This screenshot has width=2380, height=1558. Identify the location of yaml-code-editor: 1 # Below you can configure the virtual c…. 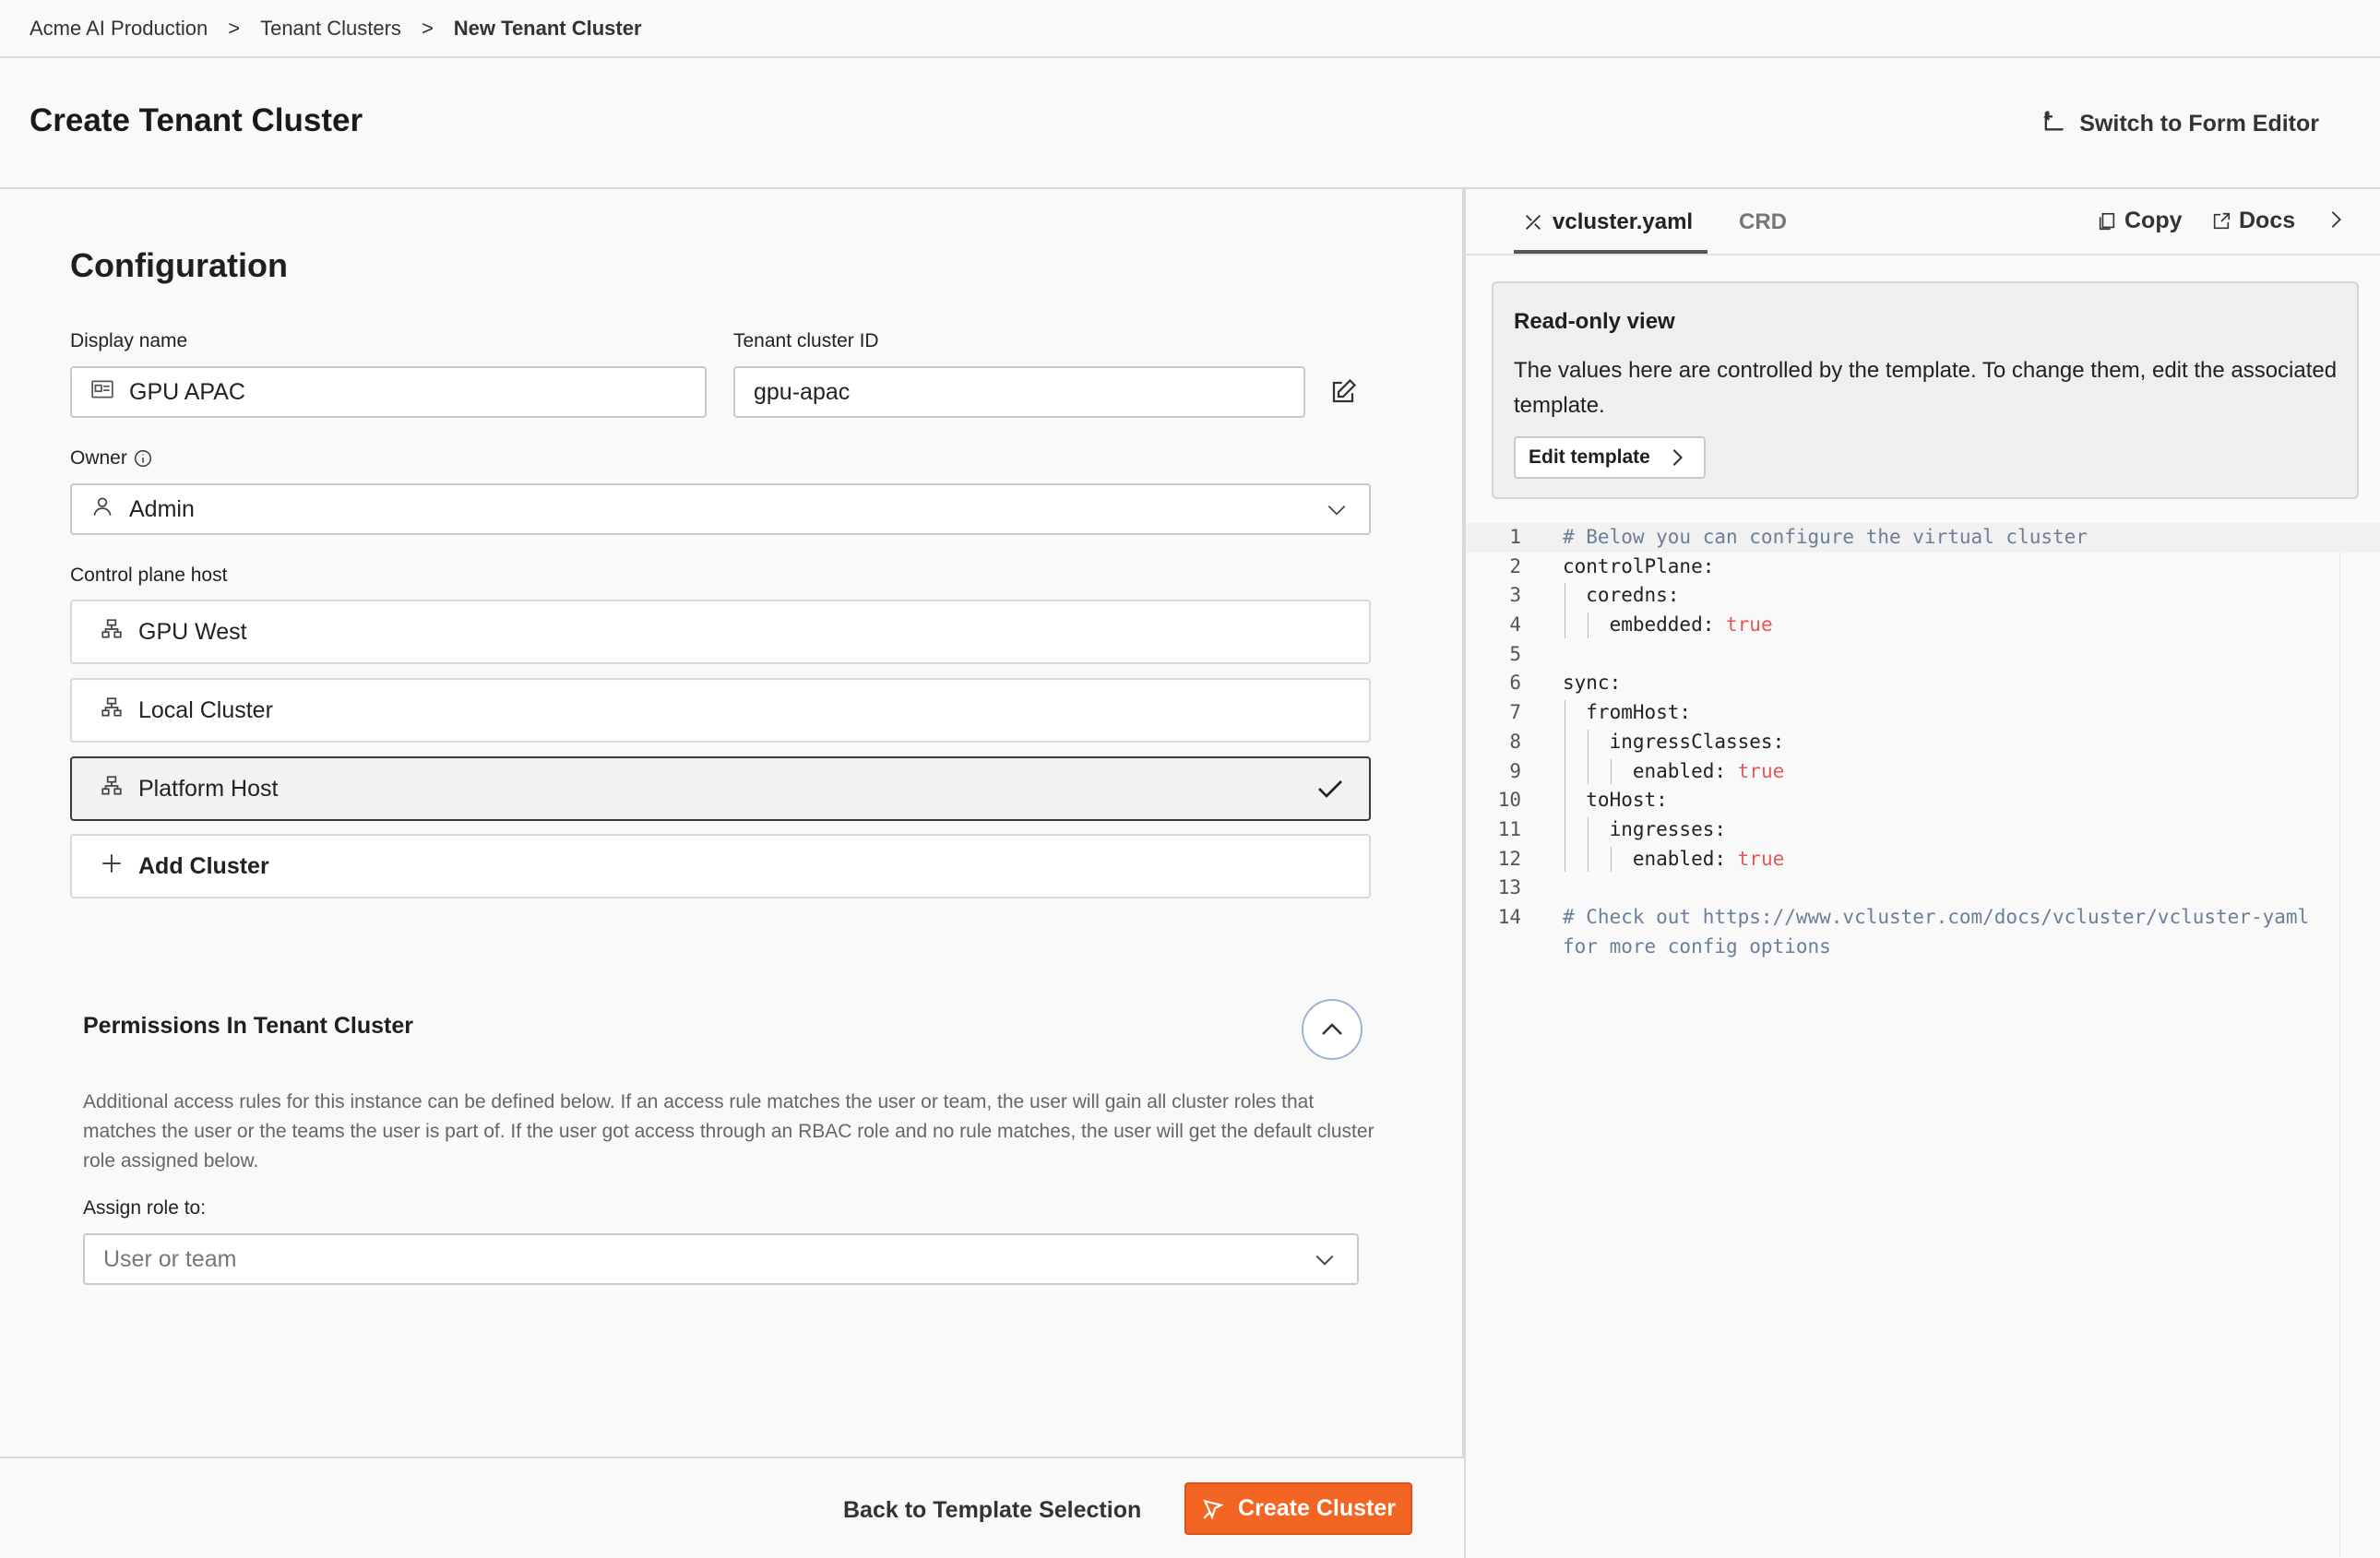
(1923, 742).